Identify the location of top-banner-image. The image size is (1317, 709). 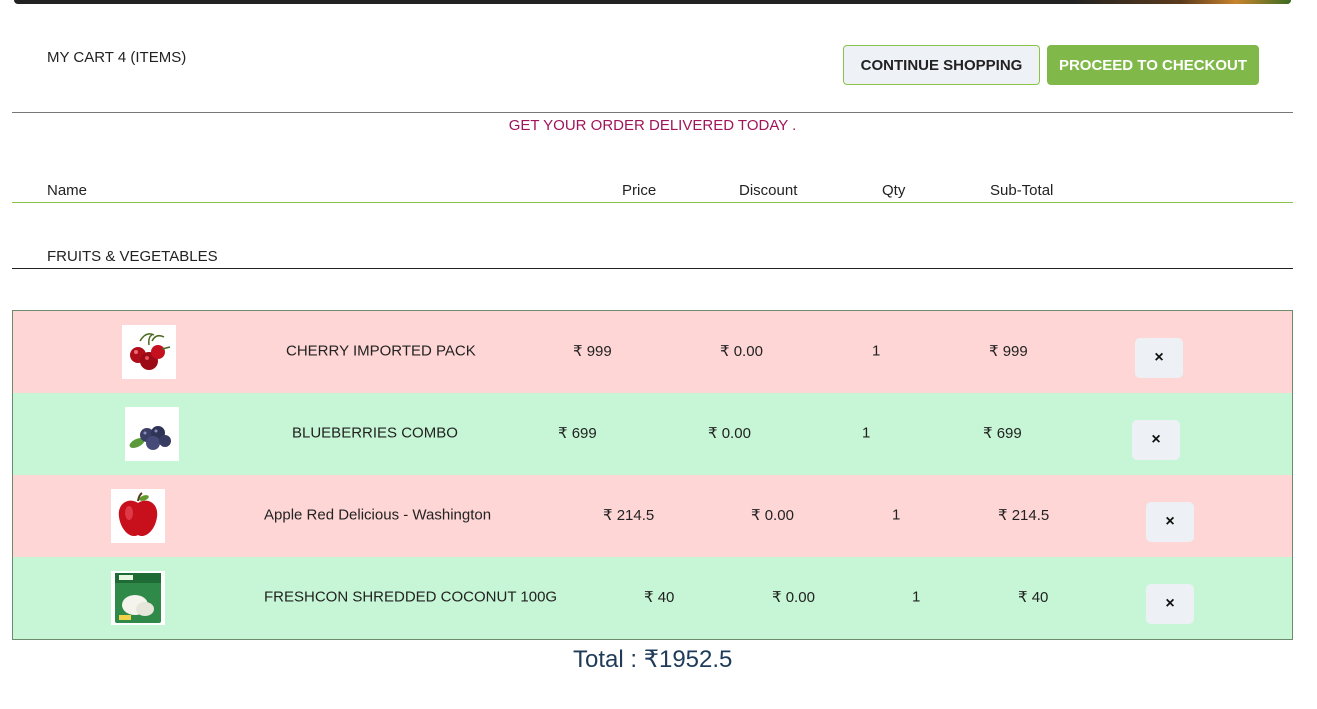
(652, 2).